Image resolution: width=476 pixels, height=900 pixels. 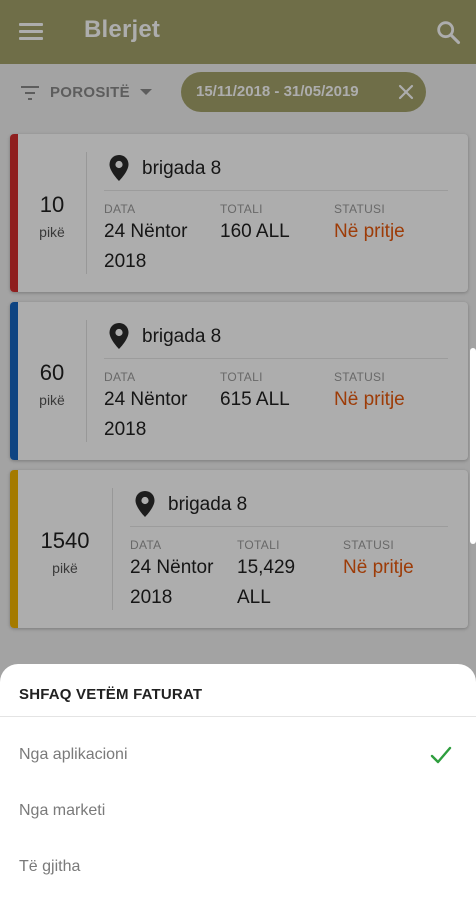 I want to click on scrollbar-thumb, so click(x=473, y=446).